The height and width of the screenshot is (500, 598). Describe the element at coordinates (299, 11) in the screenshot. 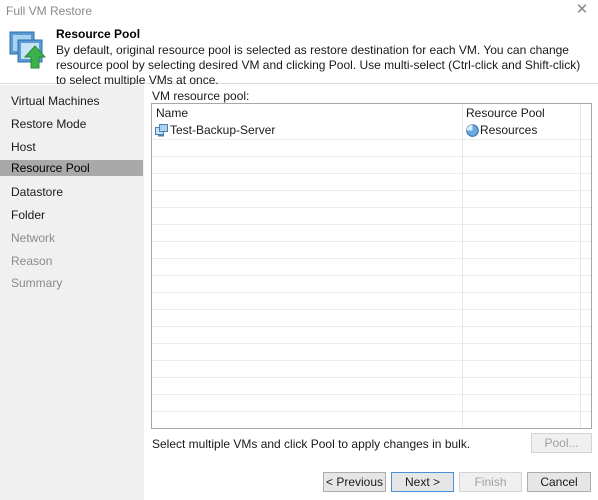

I see `window-titlebar: Full VM Restore ✕` at that location.